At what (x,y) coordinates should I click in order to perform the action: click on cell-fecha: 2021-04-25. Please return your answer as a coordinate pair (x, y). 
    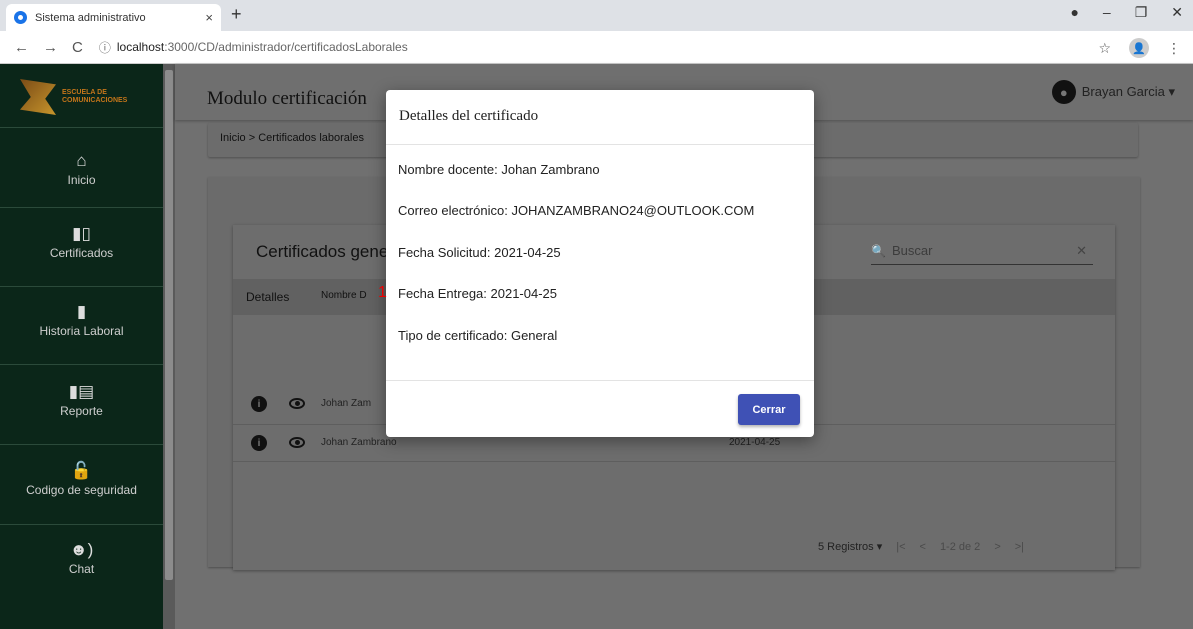
    Looking at the image, I should click on (755, 442).